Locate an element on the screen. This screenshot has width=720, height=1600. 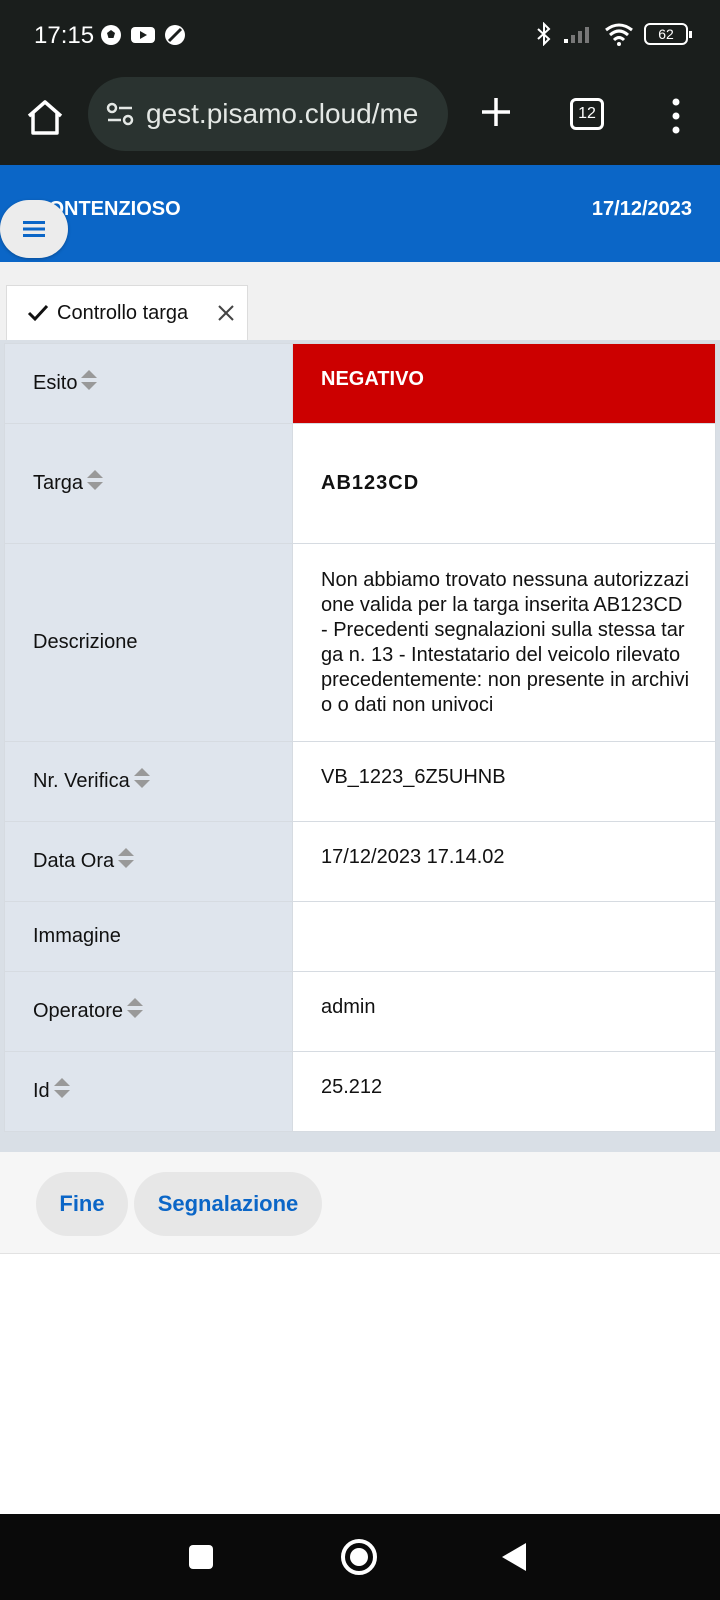
table-row: Nr. Verifica VB_1223_6Z5UHNB is located at coordinates (360, 781).